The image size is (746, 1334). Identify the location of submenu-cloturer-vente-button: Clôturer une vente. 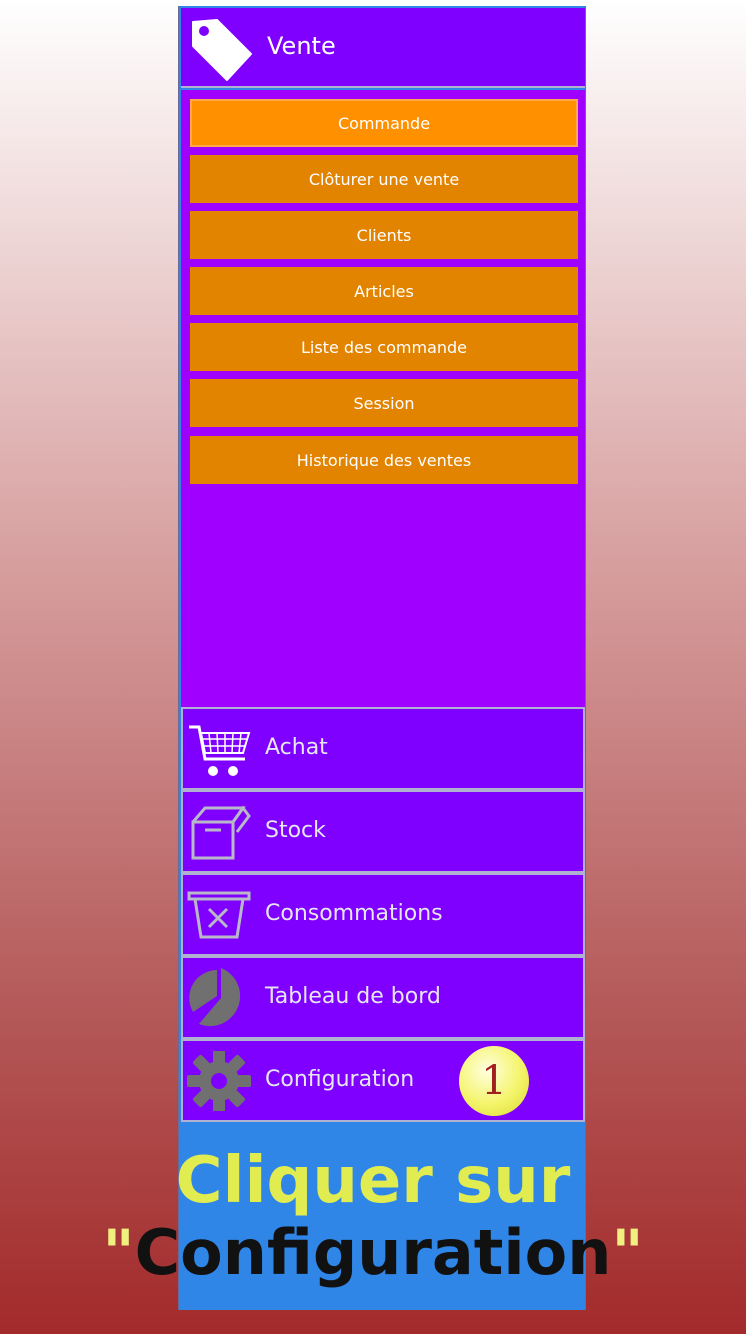
(384, 179).